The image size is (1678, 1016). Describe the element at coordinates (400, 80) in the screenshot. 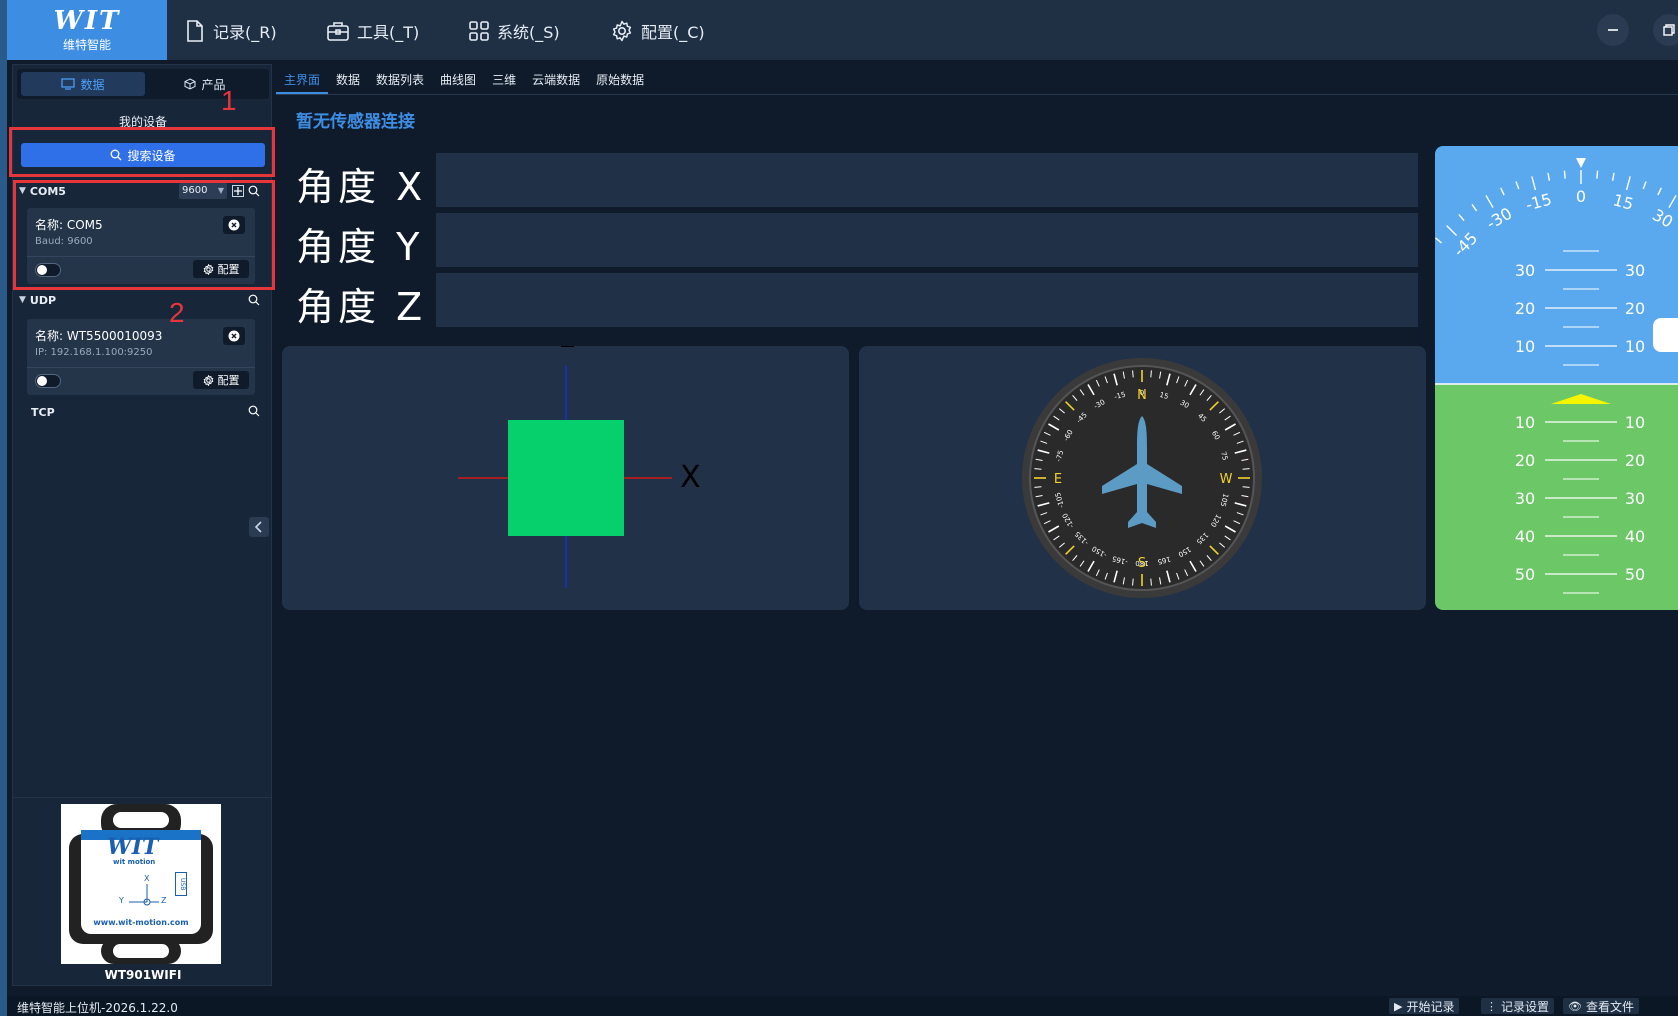

I see `tab-data-list: 数据列表` at that location.